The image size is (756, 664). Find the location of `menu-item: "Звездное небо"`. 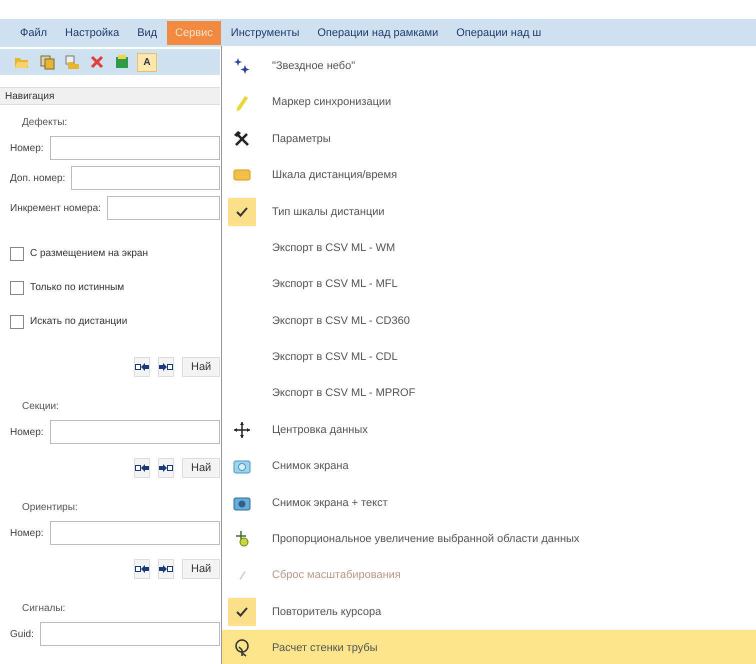

menu-item: "Звездное небо" is located at coordinates (489, 66).